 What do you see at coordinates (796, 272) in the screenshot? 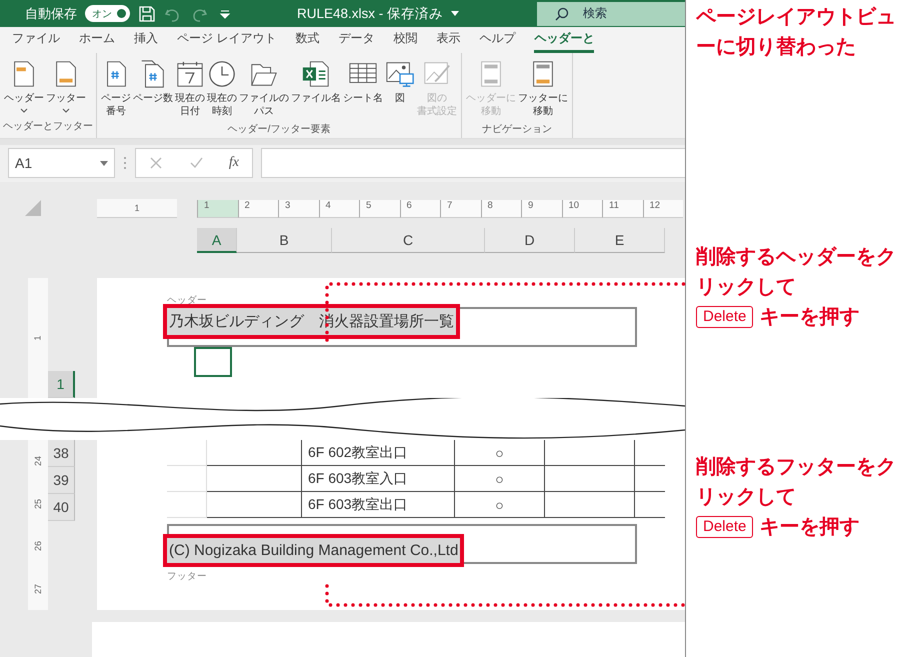
I see `callout-text: 削除するヘッダーをクリックして` at bounding box center [796, 272].